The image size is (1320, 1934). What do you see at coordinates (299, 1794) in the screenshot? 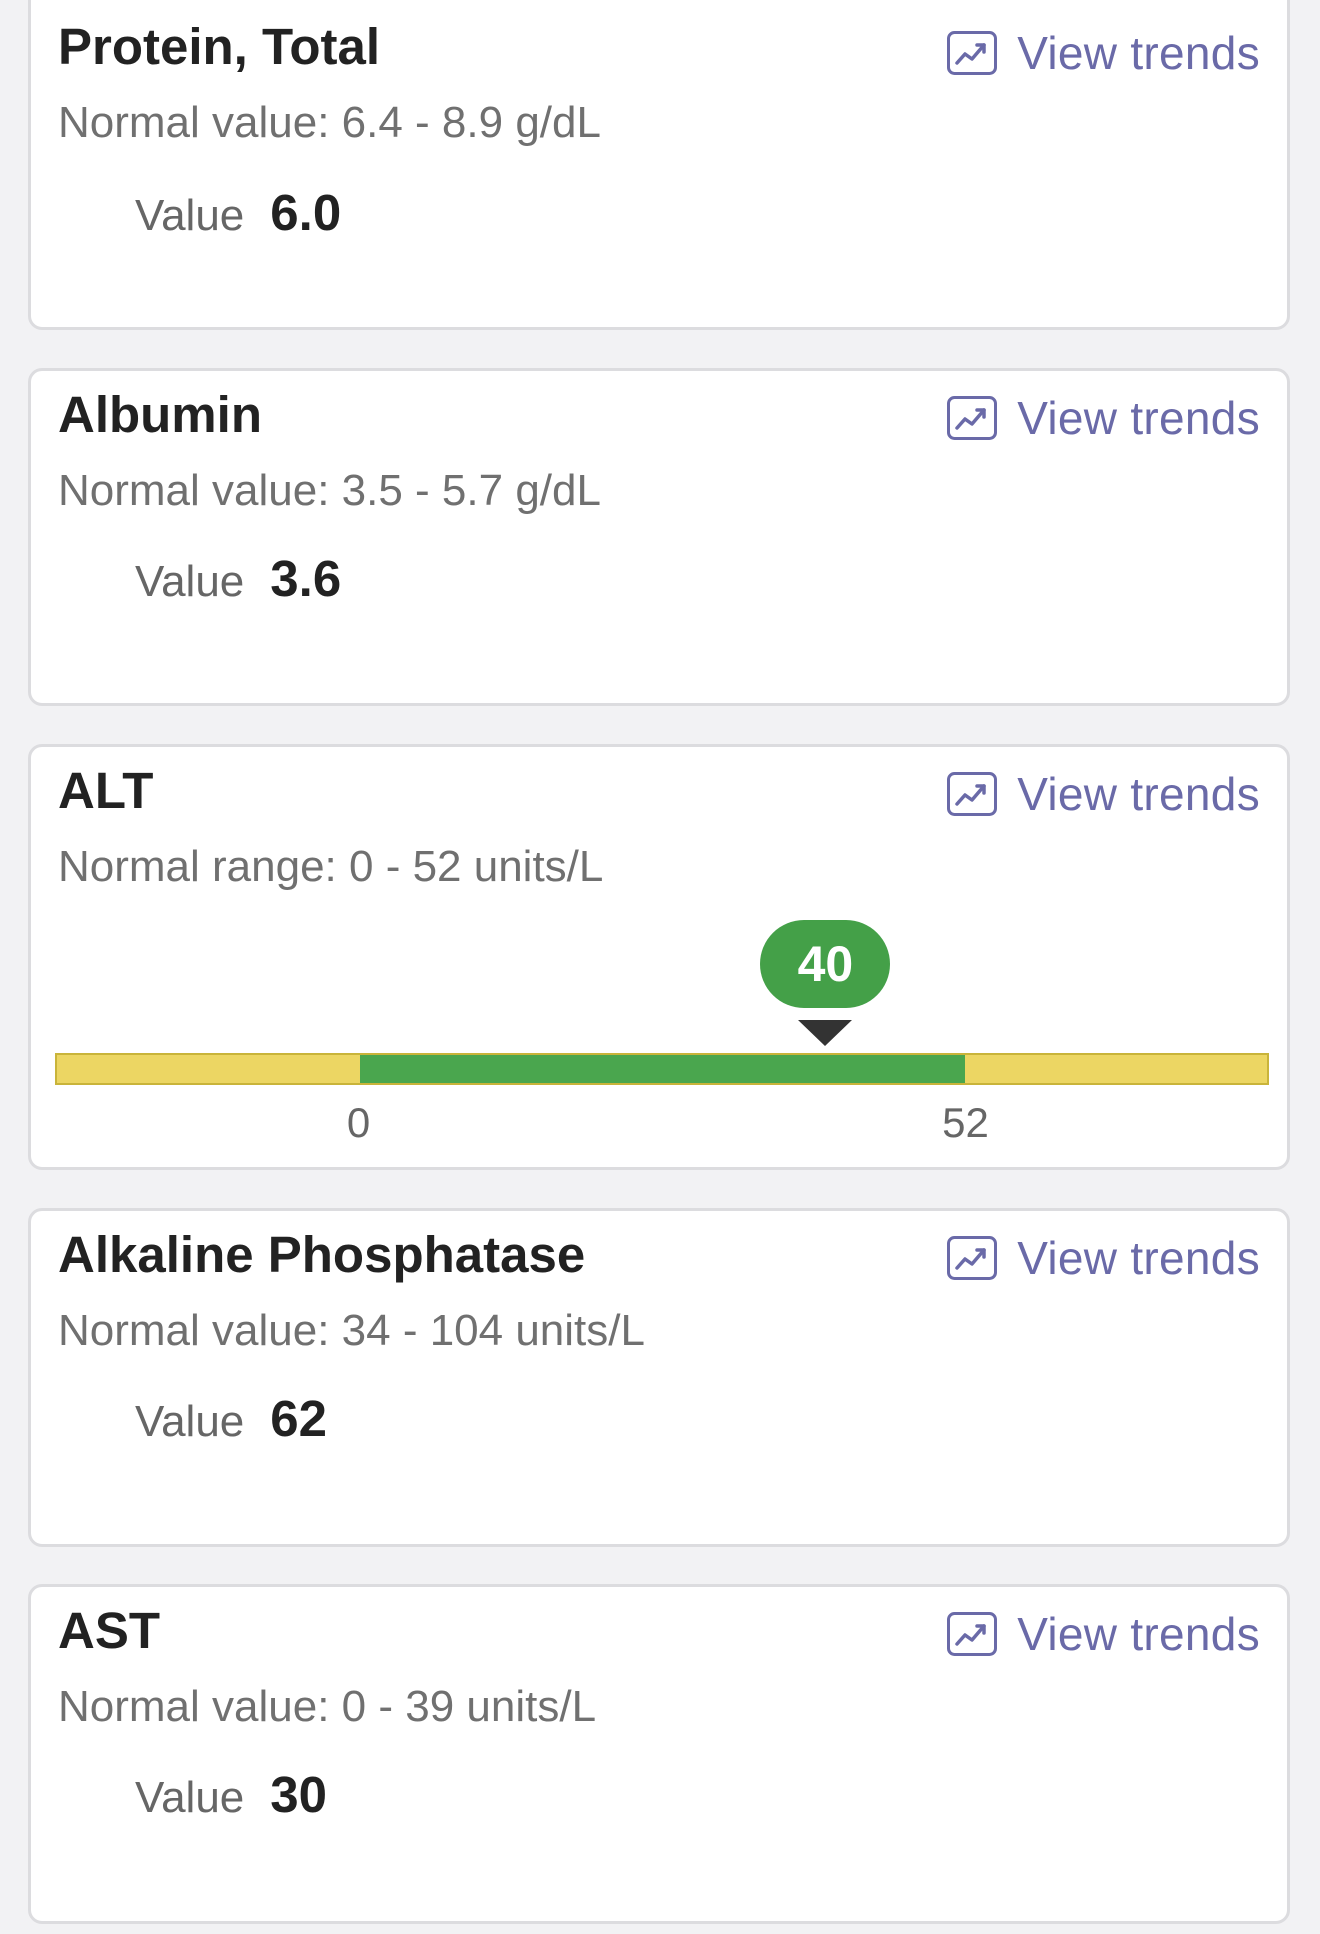
I see `value-number: 30` at bounding box center [299, 1794].